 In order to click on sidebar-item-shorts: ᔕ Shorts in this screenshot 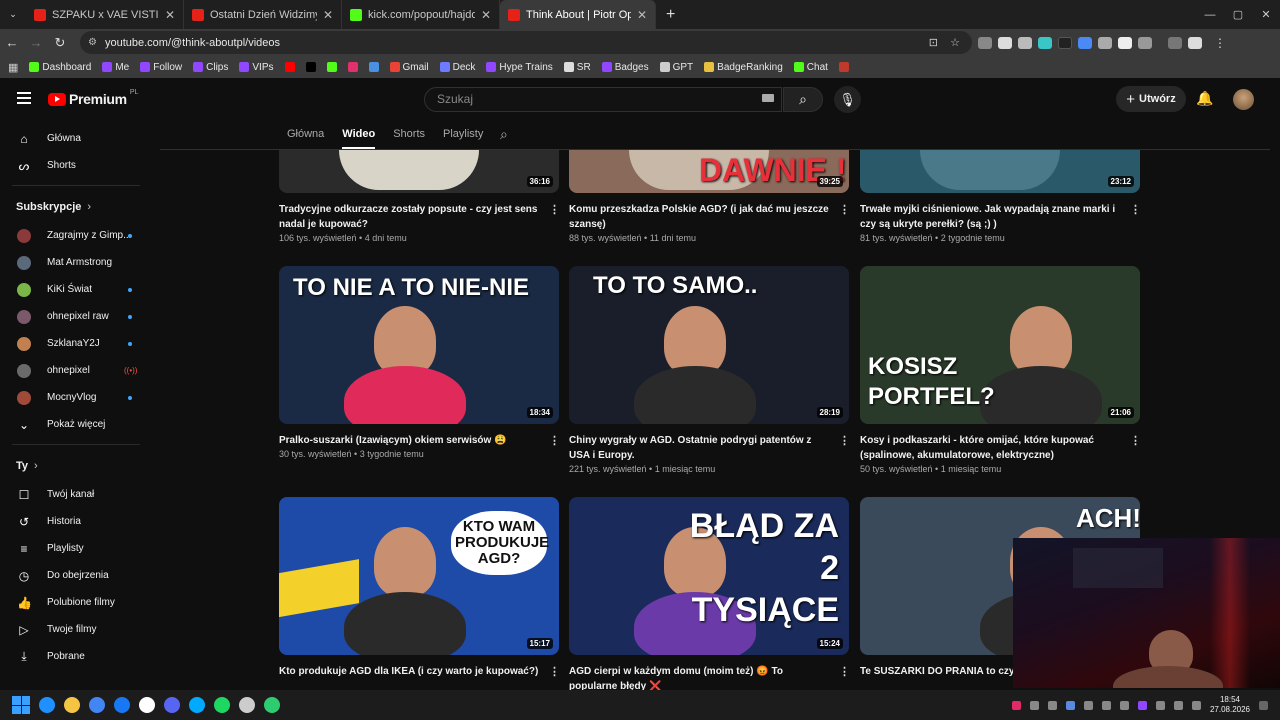, I will do `click(76, 165)`.